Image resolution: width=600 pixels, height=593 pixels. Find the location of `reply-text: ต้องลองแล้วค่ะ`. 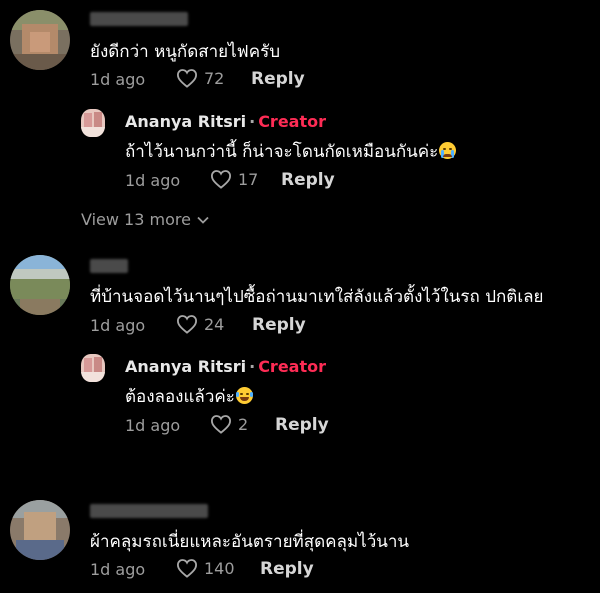

reply-text: ต้องลองแล้วค่ะ is located at coordinates (180, 397).